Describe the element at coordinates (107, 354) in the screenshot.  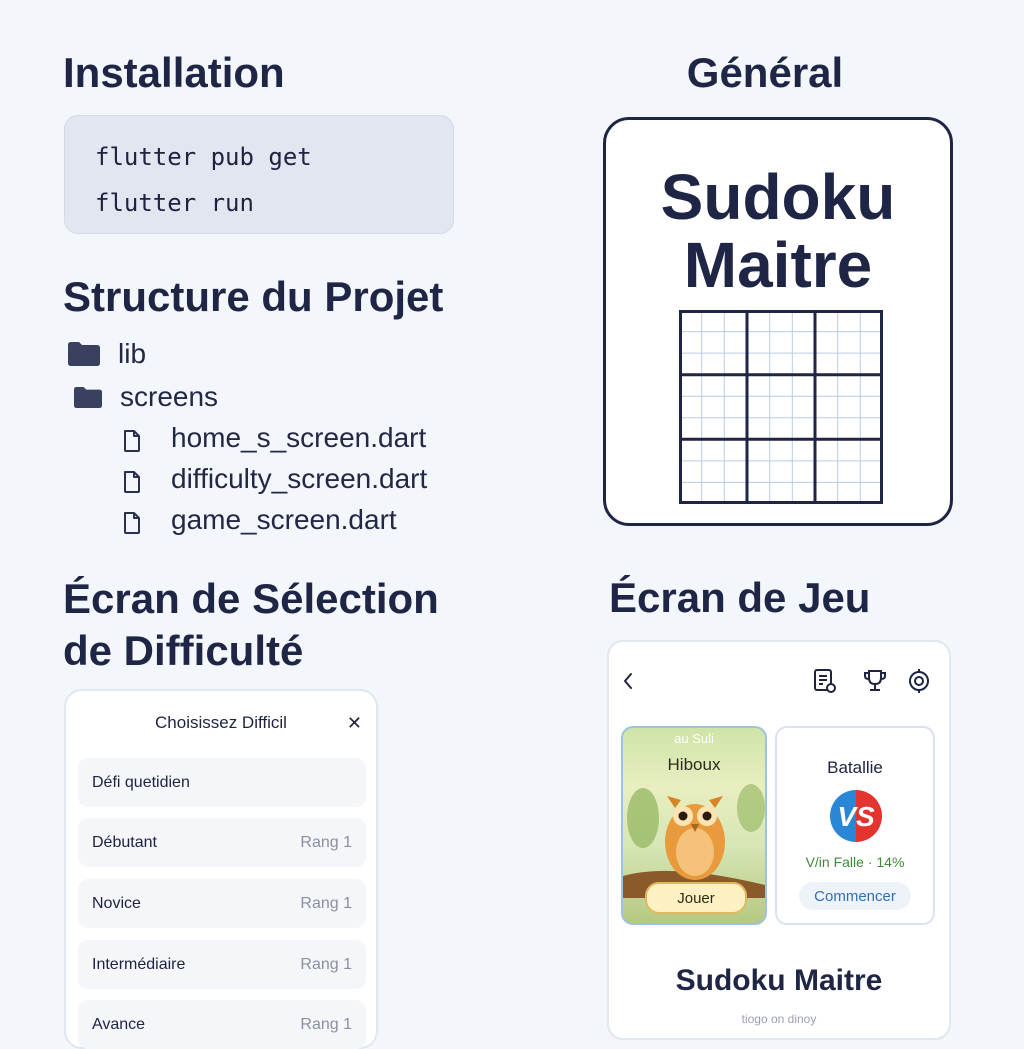
I see `tree-folder-lib: lib` at that location.